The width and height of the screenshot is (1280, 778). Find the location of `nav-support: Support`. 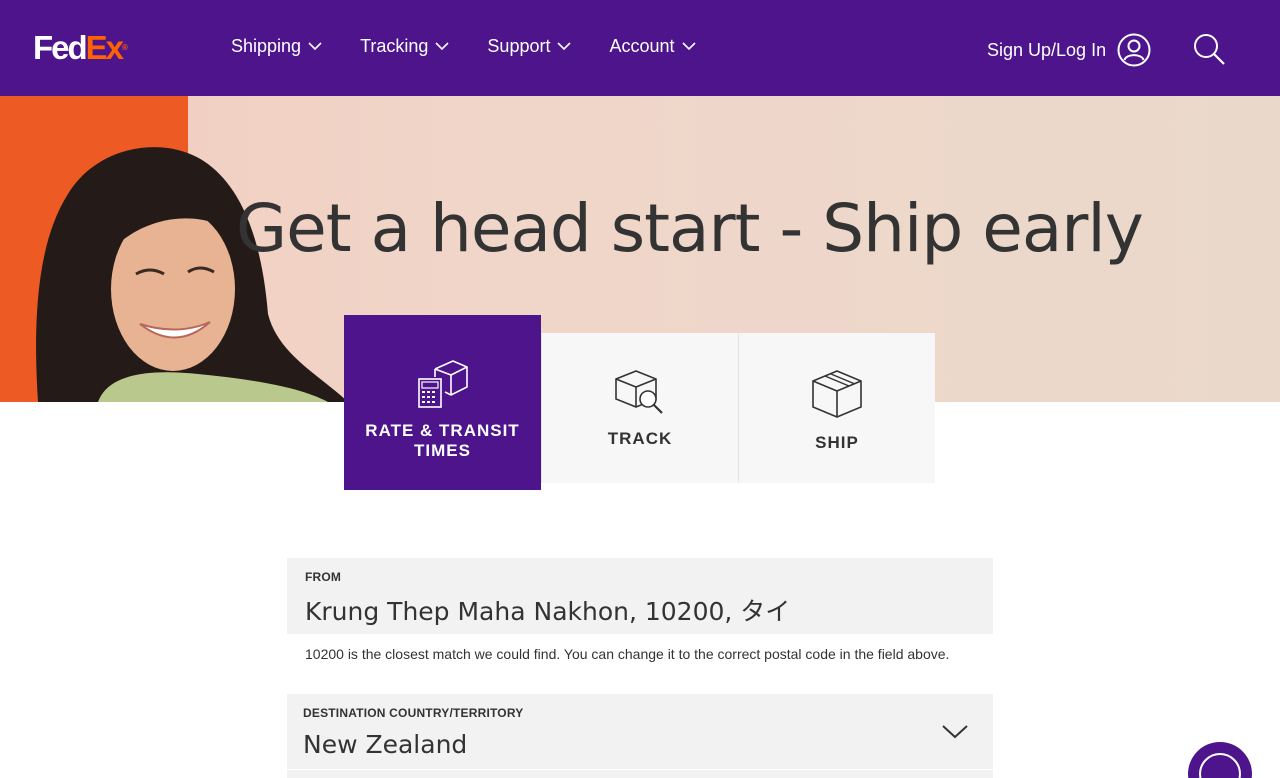

nav-support: Support is located at coordinates (529, 46).